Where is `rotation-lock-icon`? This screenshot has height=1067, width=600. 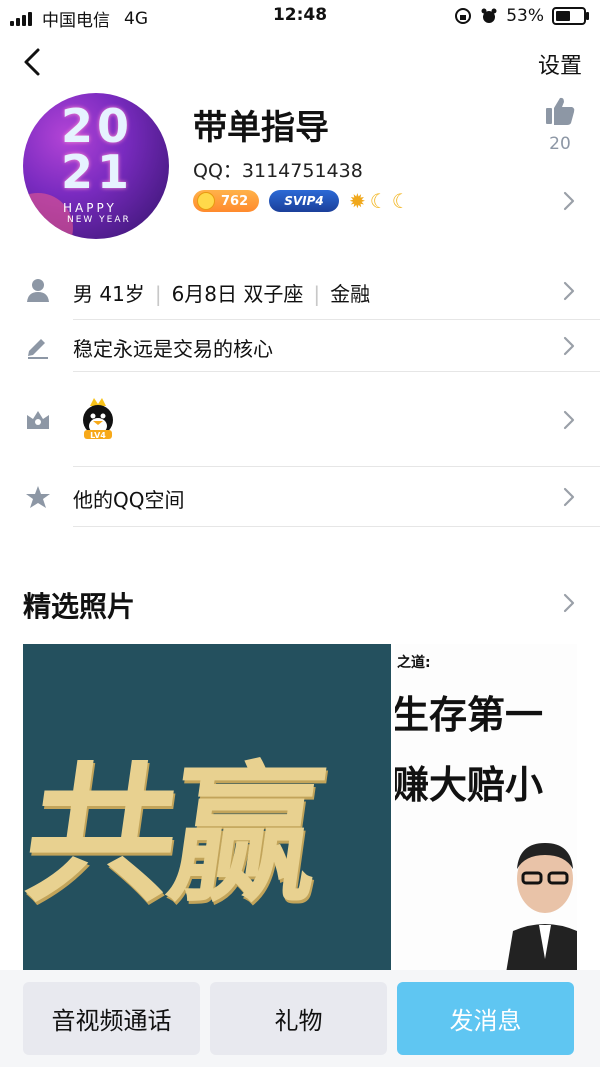
rotation-lock-icon is located at coordinates (463, 16).